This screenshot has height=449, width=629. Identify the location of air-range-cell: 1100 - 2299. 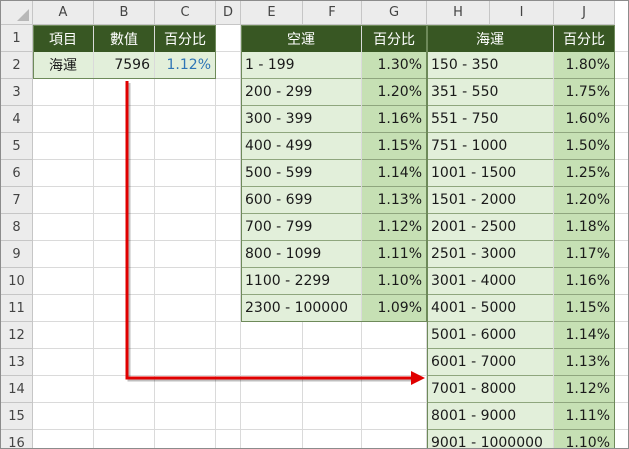
(301, 281).